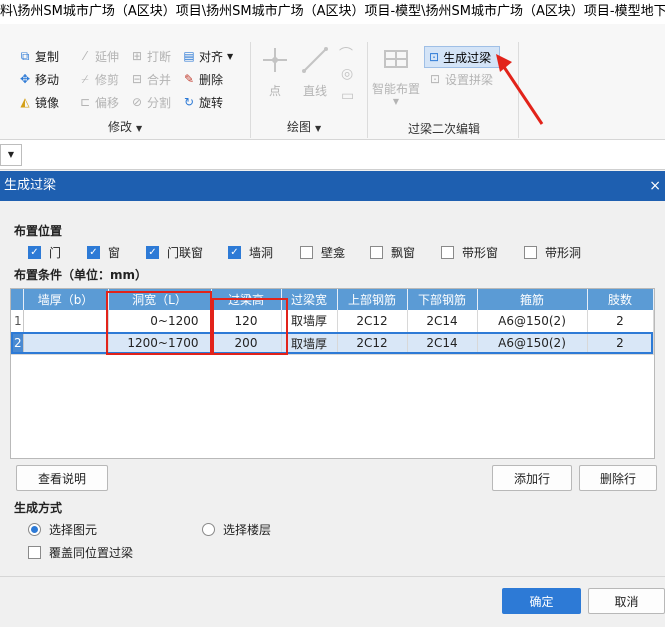 The height and width of the screenshot is (627, 665). What do you see at coordinates (532, 478) in the screenshot?
I see `add-row-button: 添加行` at bounding box center [532, 478].